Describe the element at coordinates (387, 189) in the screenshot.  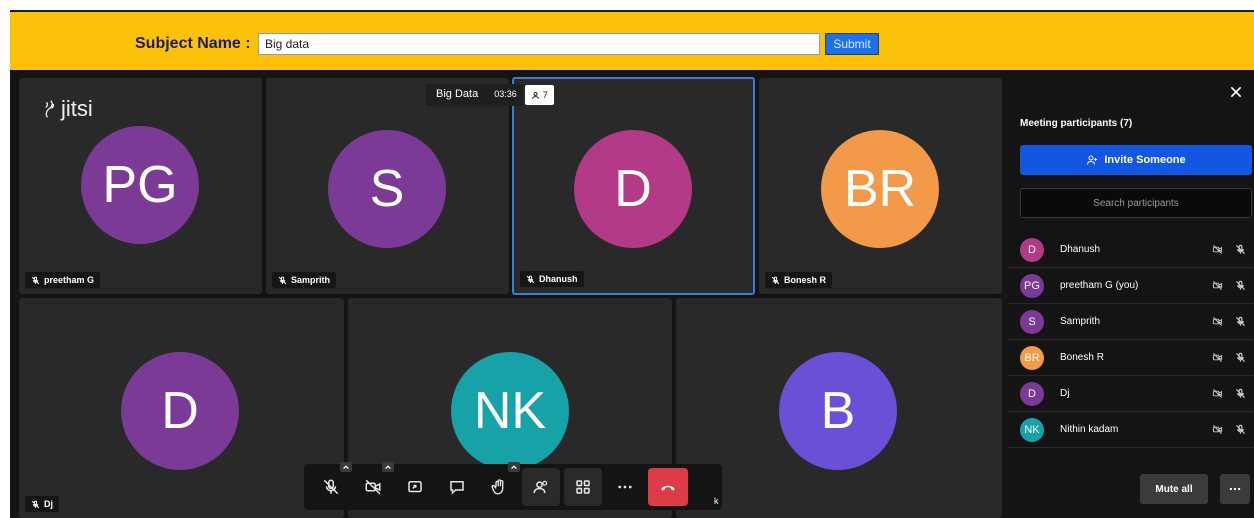
I see `avatar: S` at that location.